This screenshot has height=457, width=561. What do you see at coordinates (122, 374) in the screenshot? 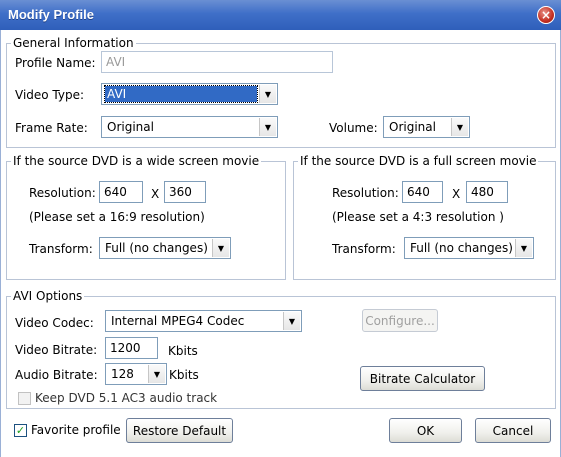
I see `audio-bitrate-value: 128` at bounding box center [122, 374].